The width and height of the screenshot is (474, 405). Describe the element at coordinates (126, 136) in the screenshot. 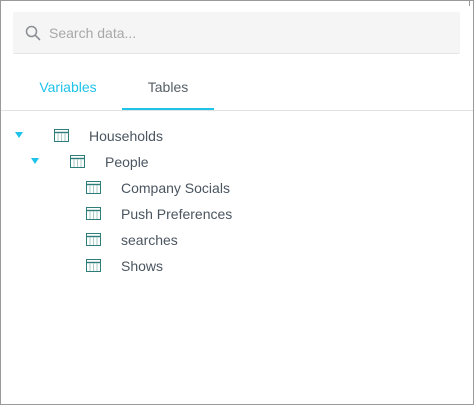

I see `tree-item-label: Households` at that location.